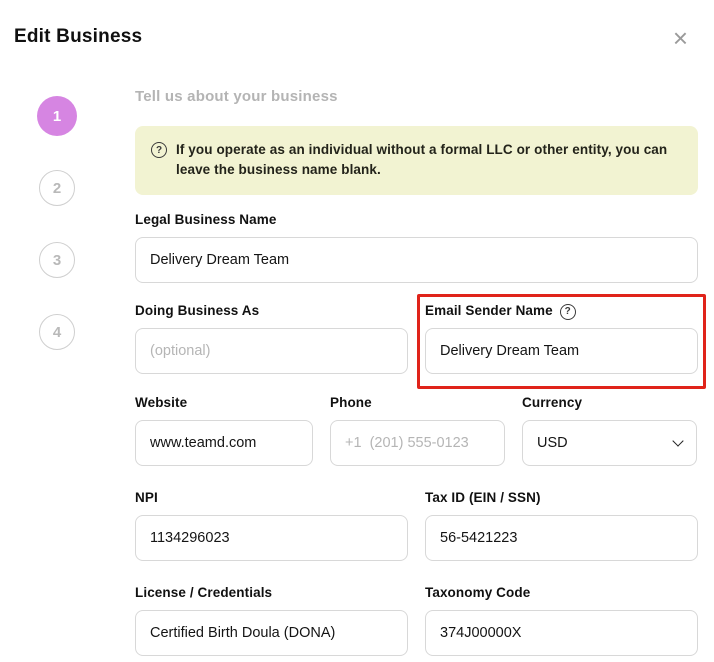 Image resolution: width=714 pixels, height=662 pixels. Describe the element at coordinates (561, 632) in the screenshot. I see `taxonomy-code-input` at that location.